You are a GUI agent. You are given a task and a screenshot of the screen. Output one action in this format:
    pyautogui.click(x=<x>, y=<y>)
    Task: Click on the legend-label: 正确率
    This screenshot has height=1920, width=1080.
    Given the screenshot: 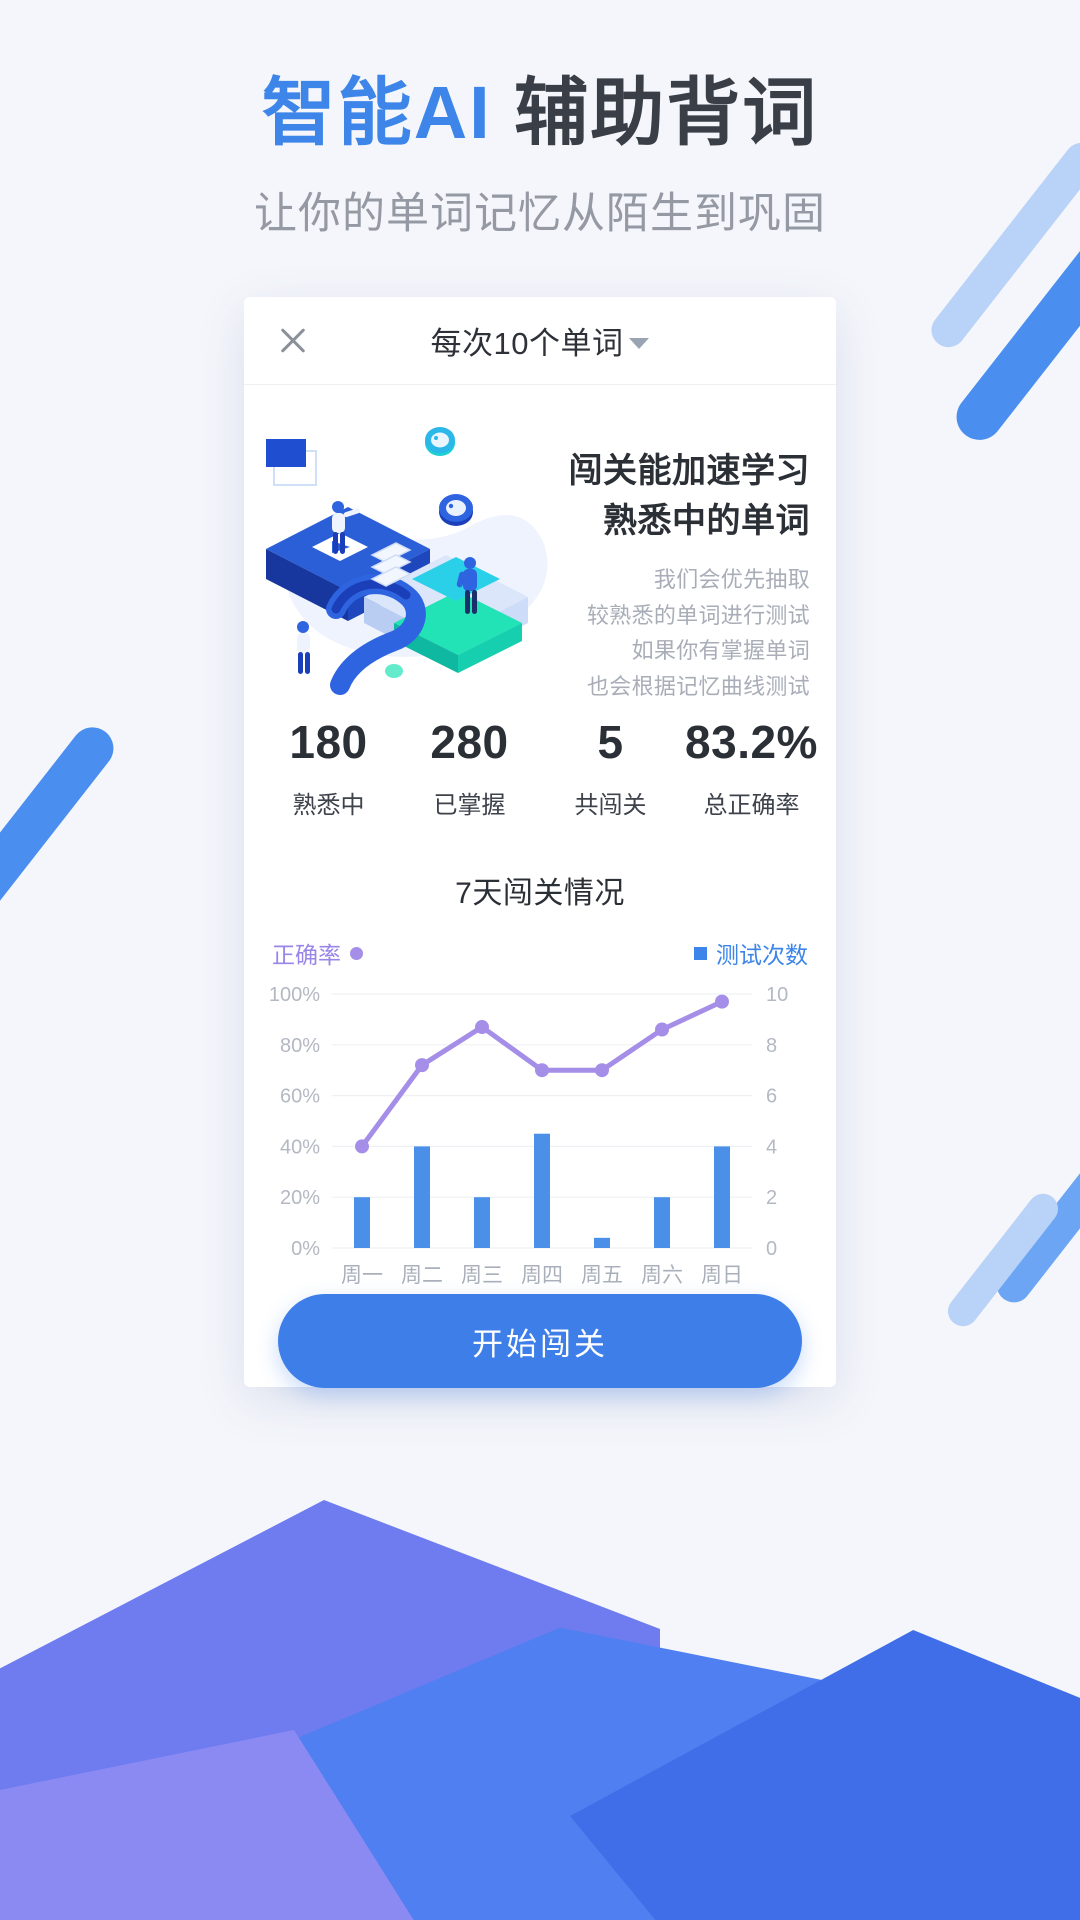 What is the action you would take?
    pyautogui.click(x=306, y=955)
    